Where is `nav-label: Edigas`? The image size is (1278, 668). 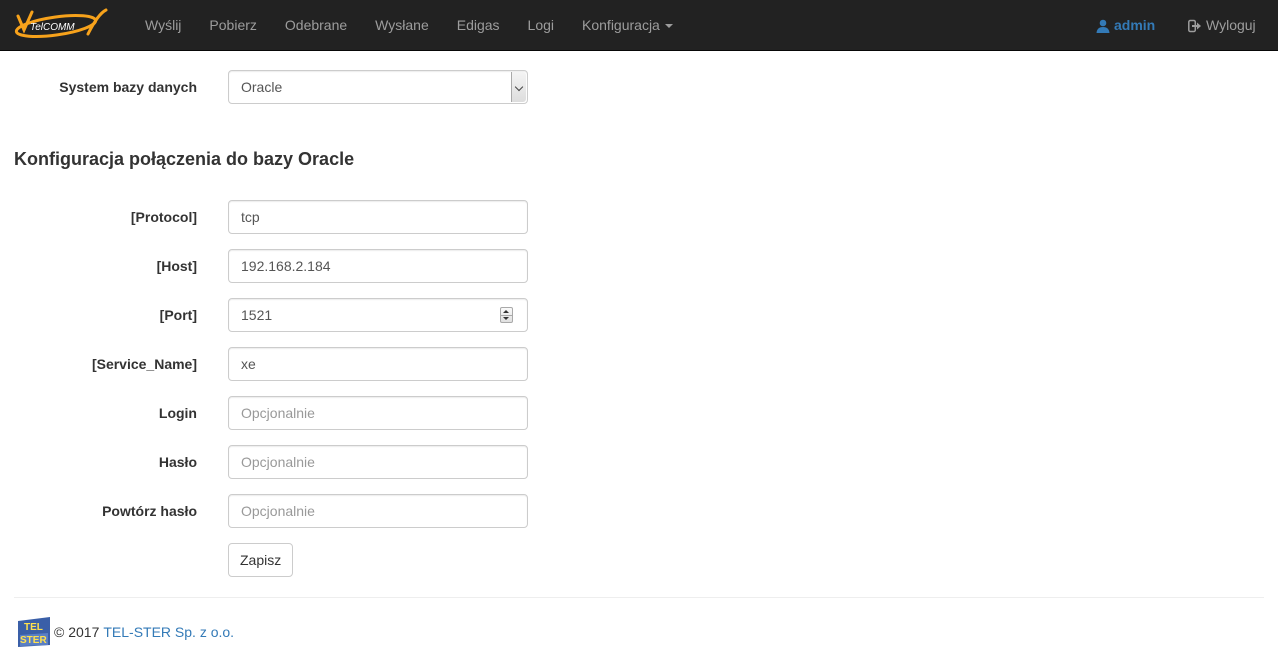 nav-label: Edigas is located at coordinates (478, 25).